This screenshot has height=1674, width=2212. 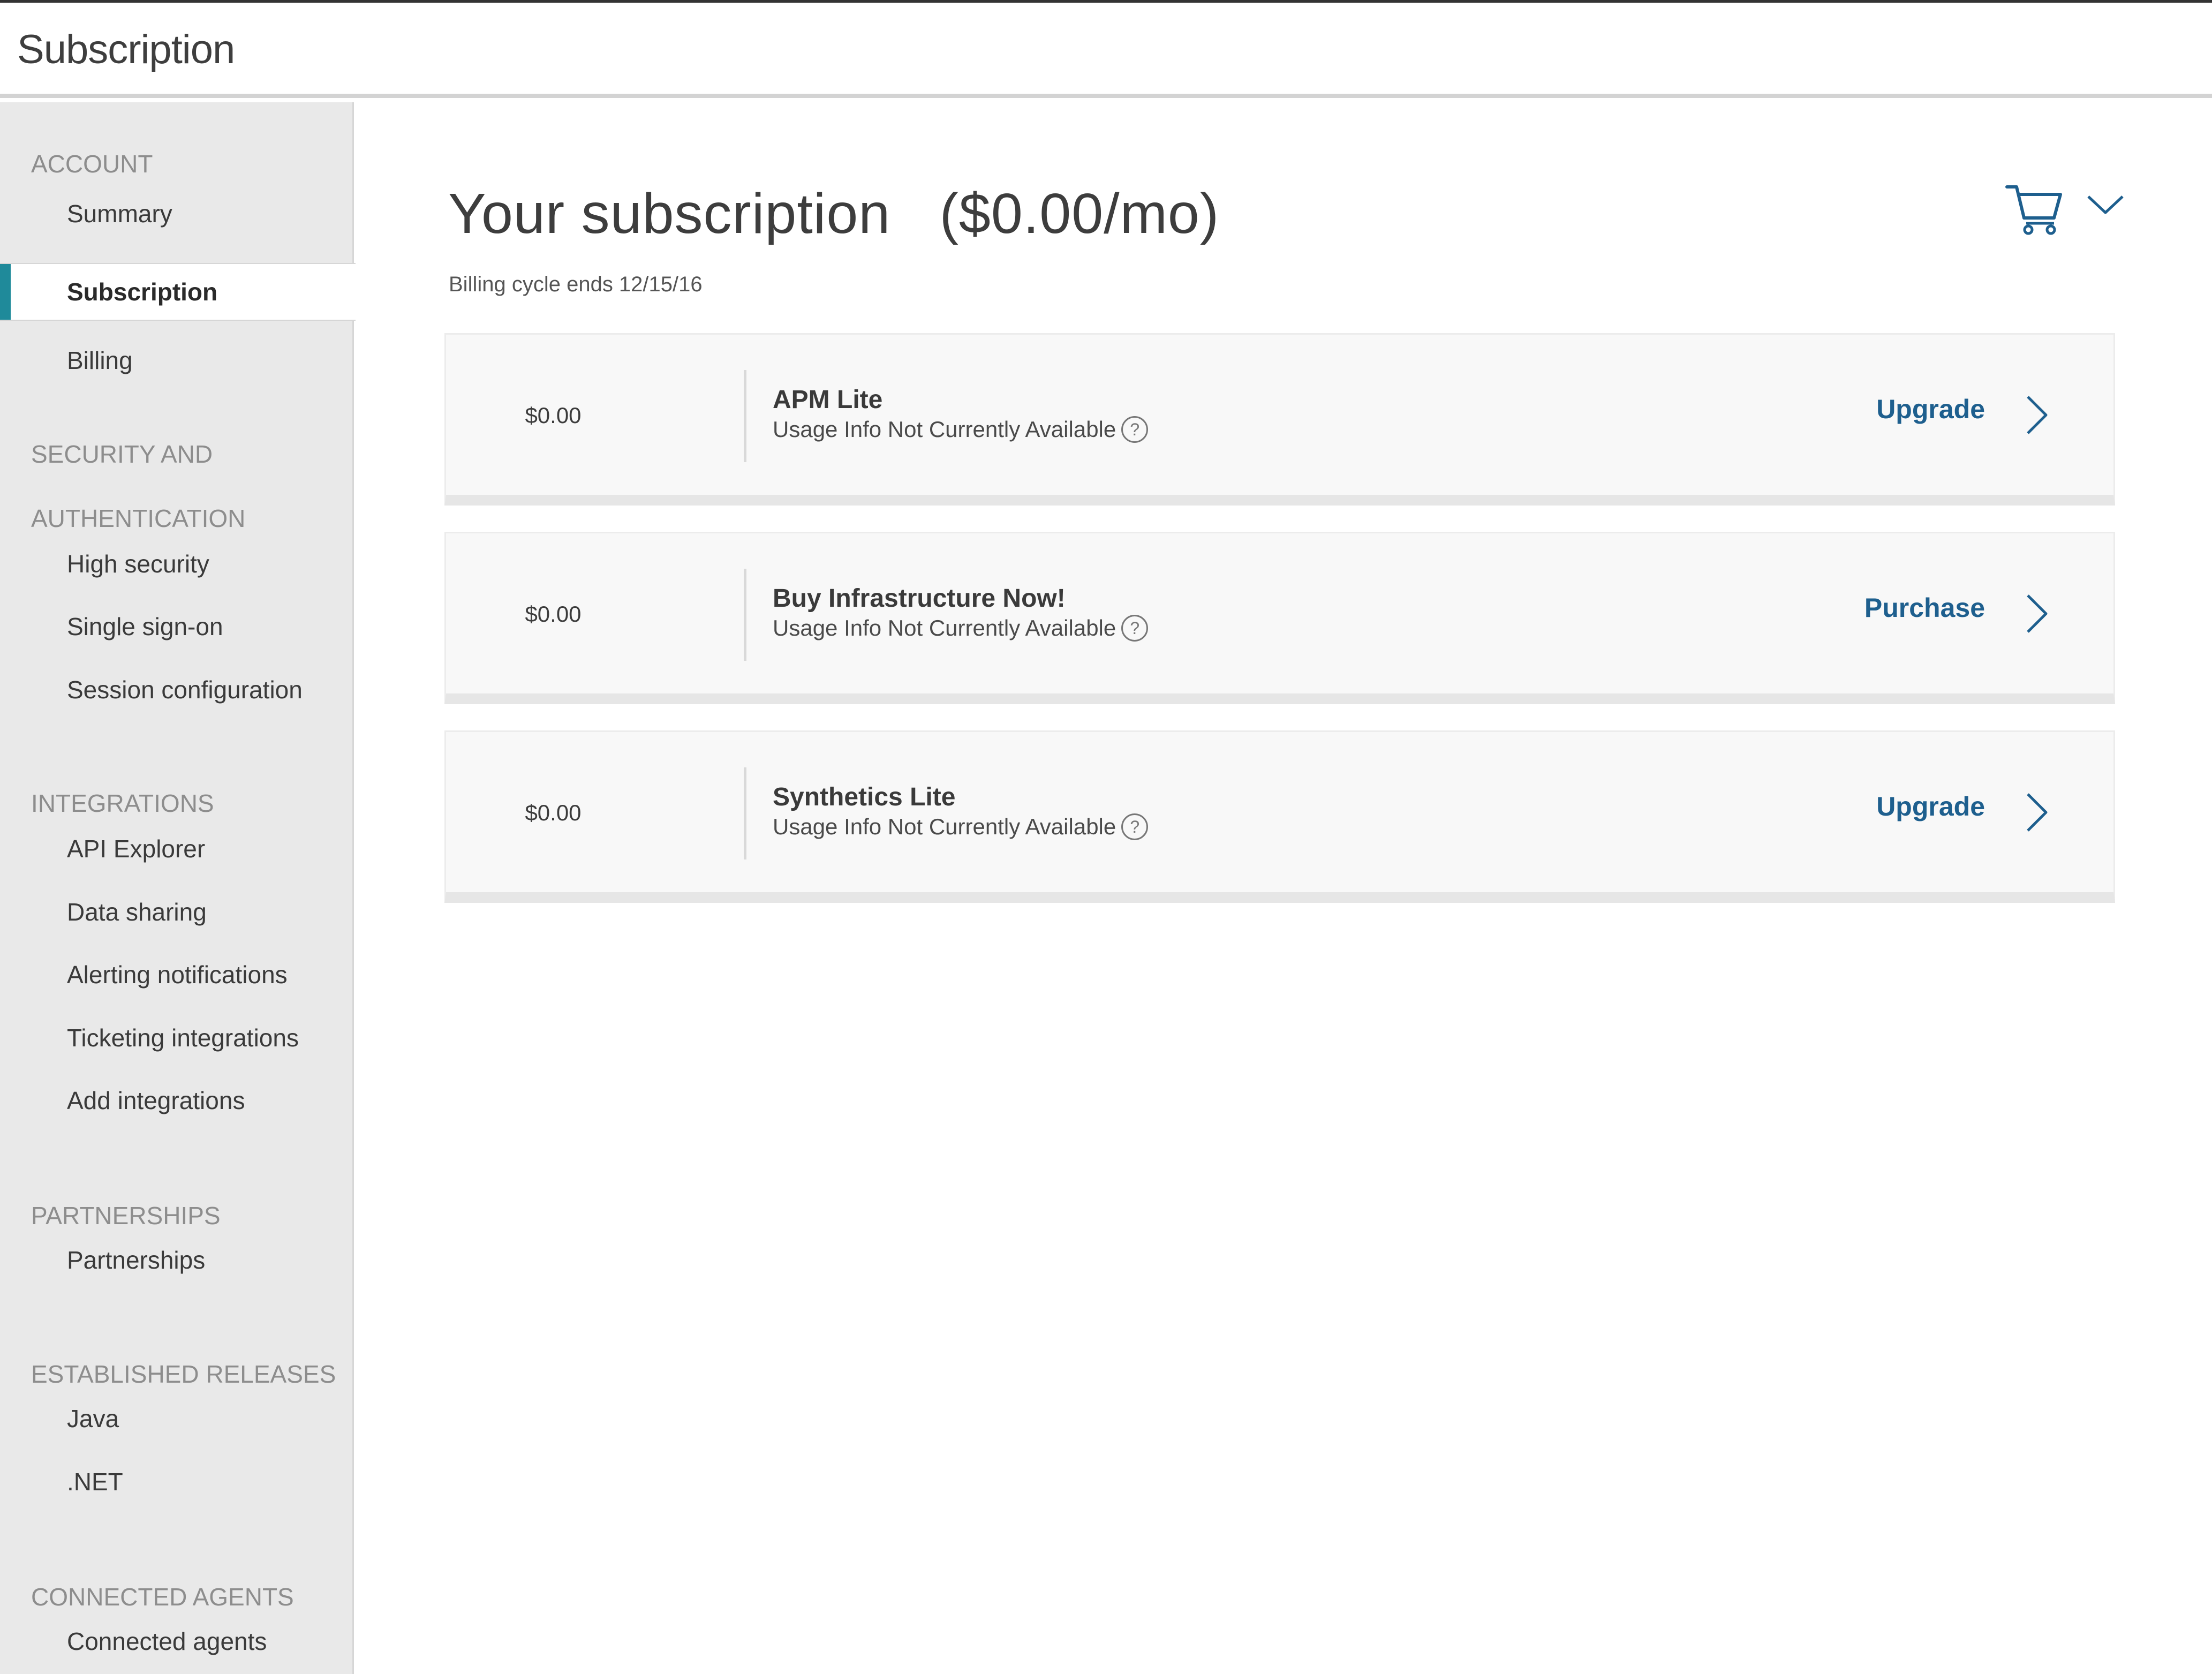 I want to click on purchase-button: Purchase, so click(x=1925, y=607).